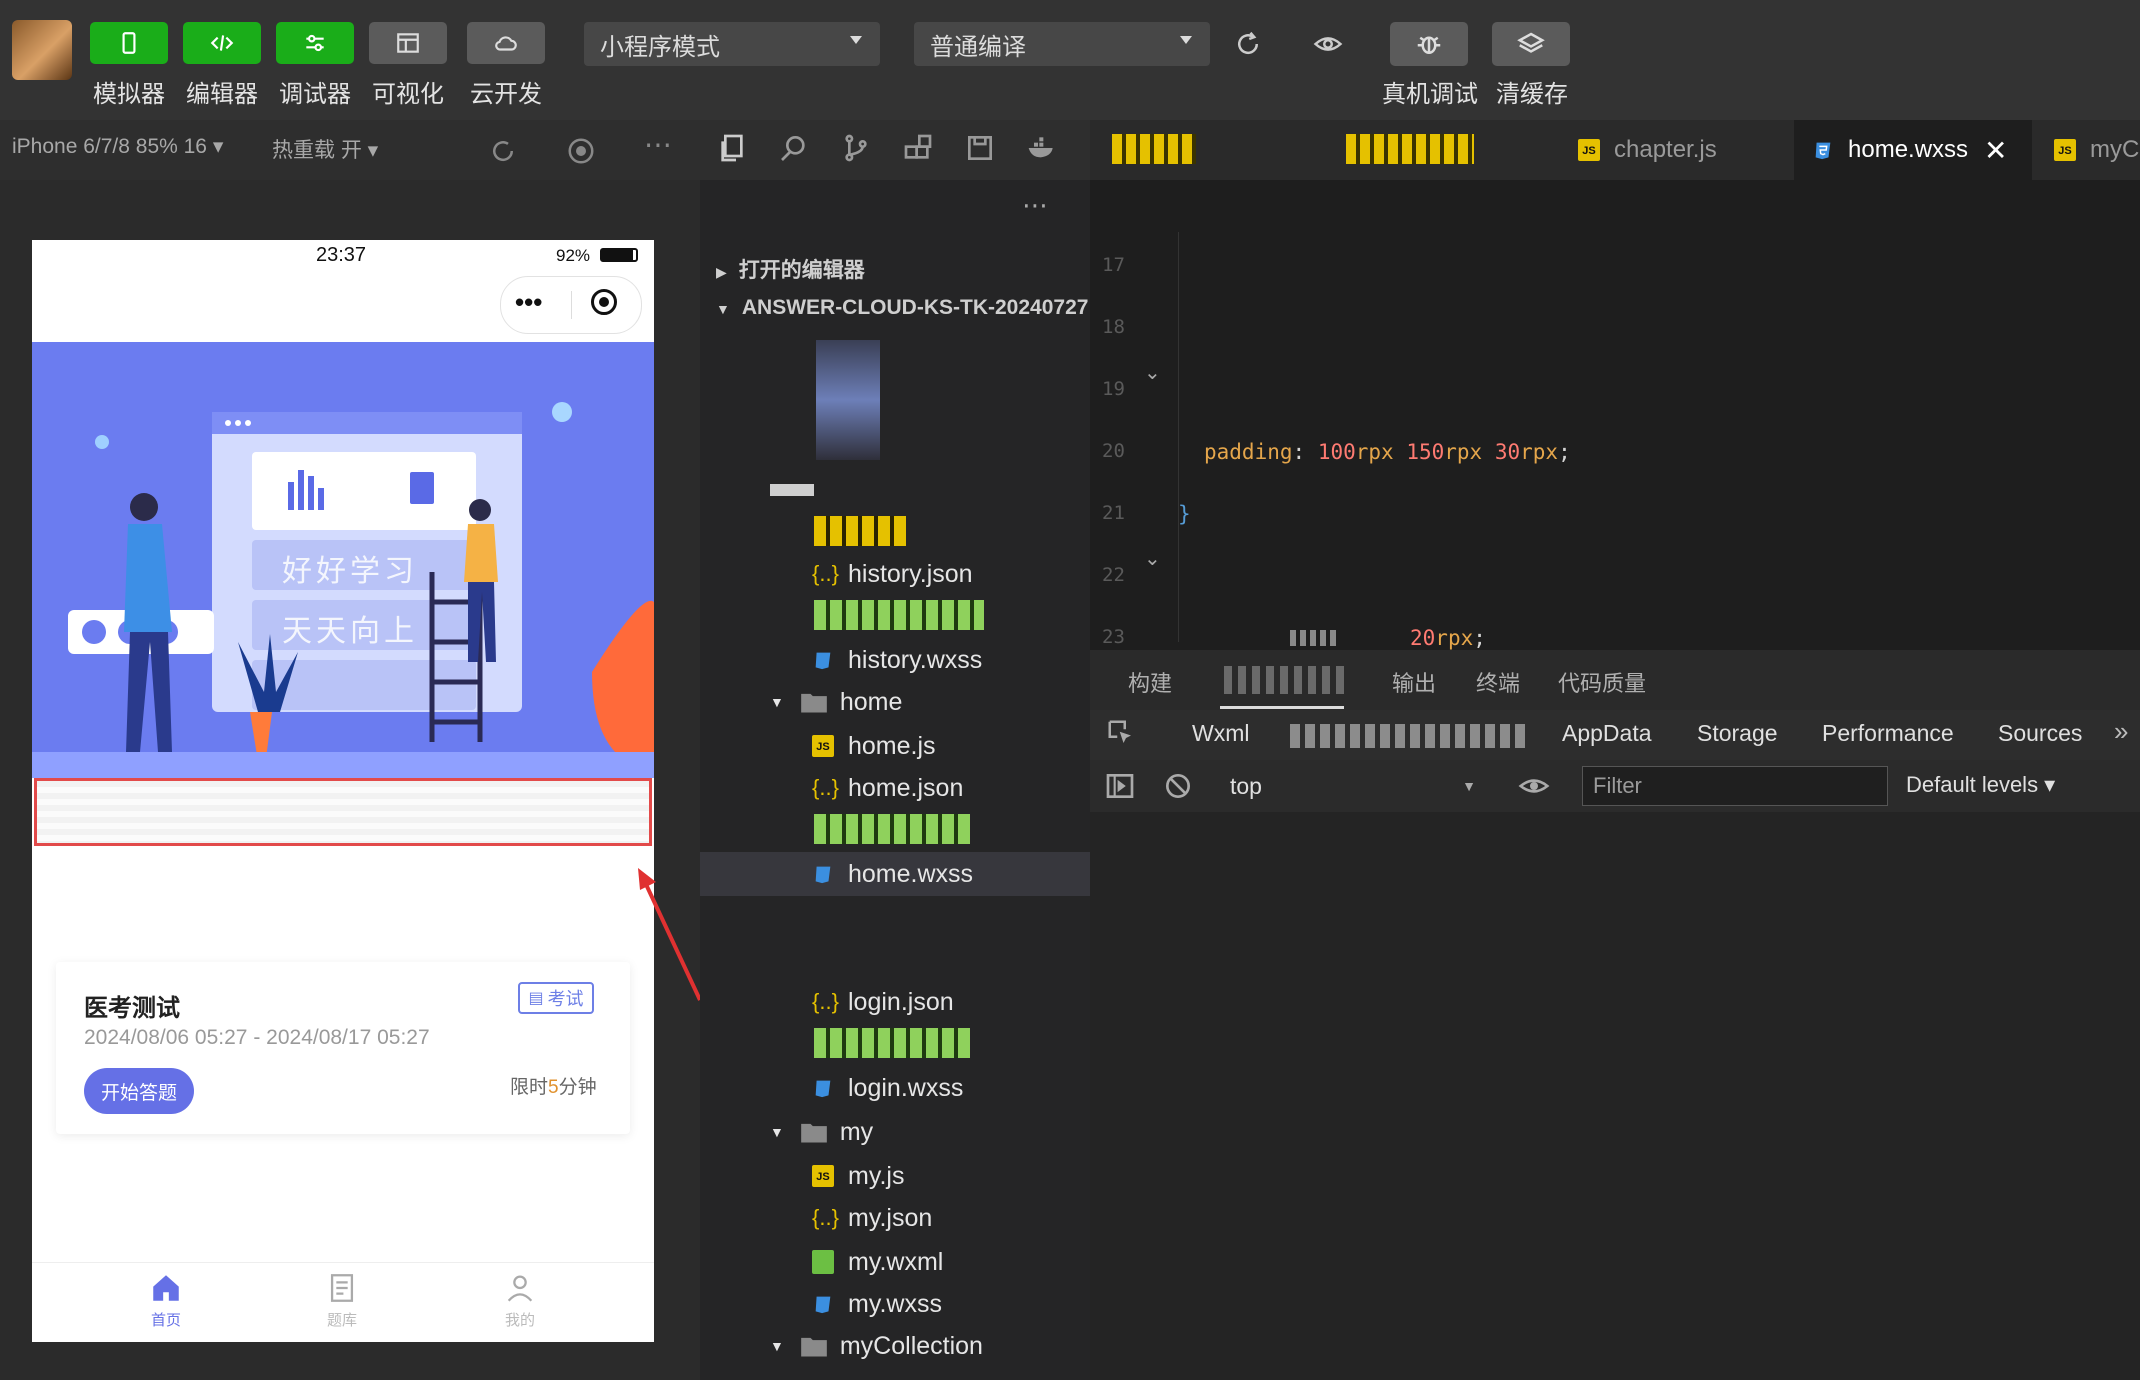 The image size is (2140, 1380). What do you see at coordinates (1913, 150) in the screenshot?
I see `tab-home-wxss: home.wxss ✕` at bounding box center [1913, 150].